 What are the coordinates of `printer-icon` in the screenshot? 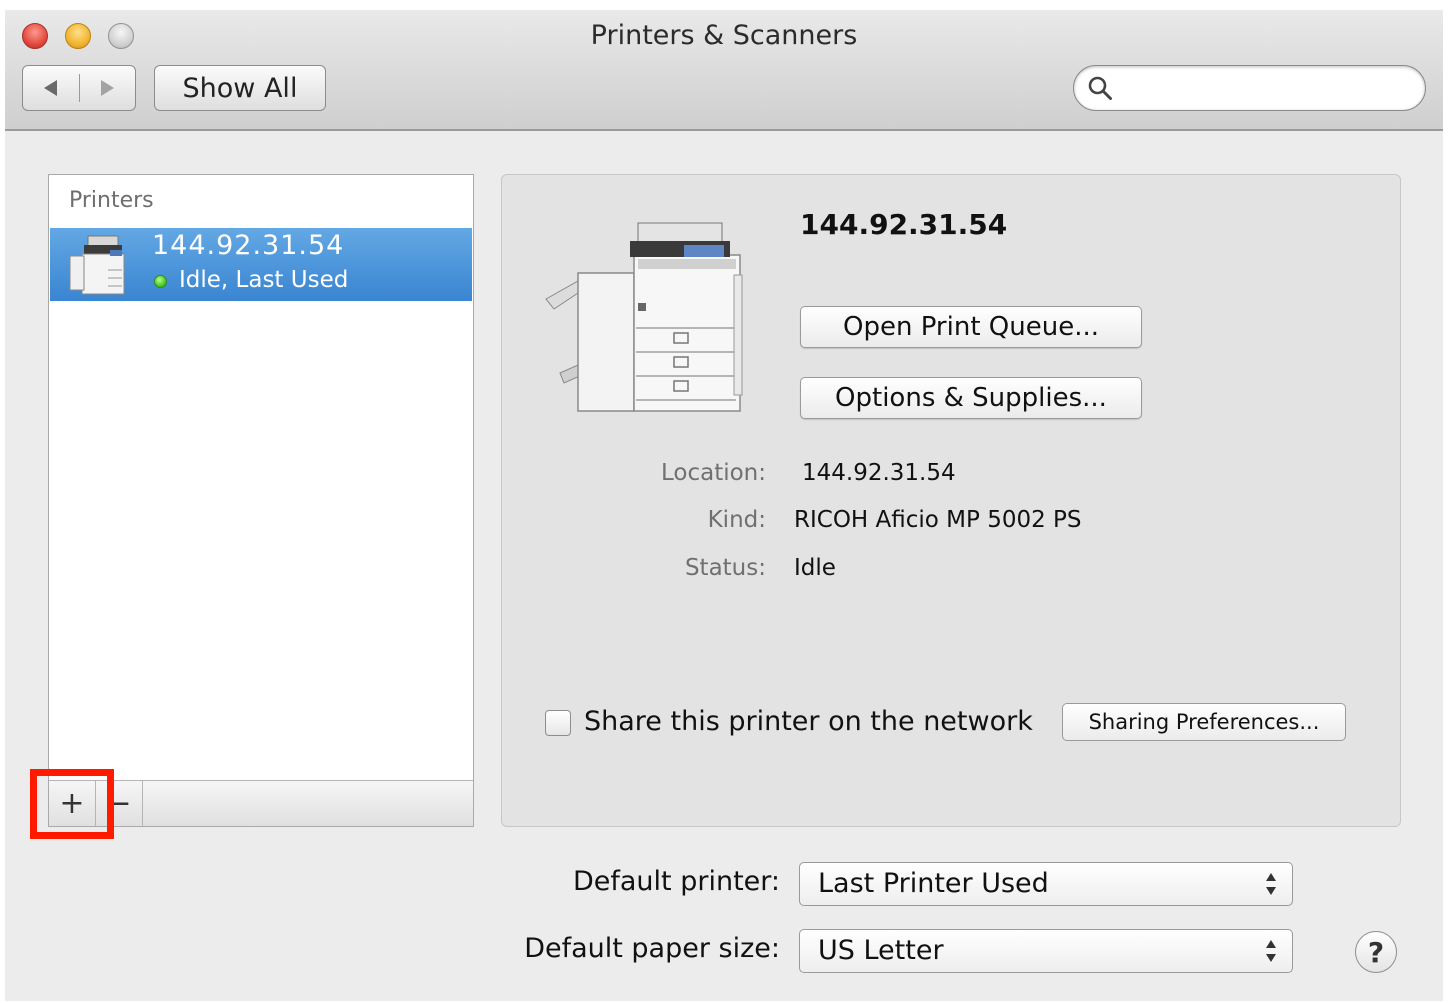 It's located at (97, 265).